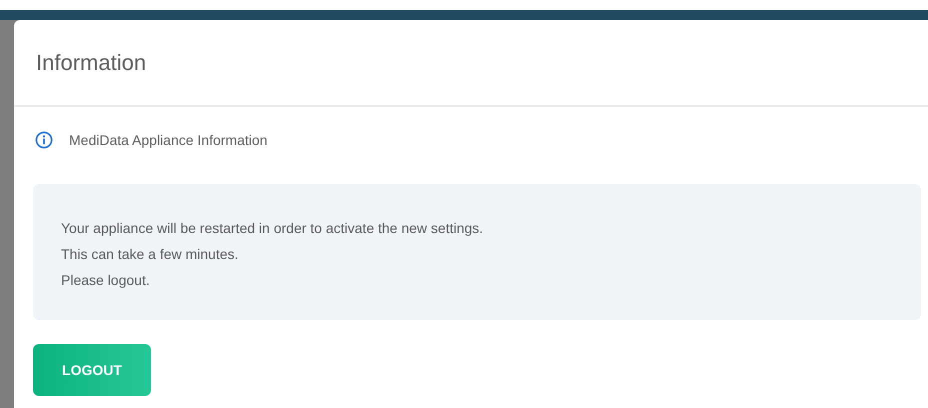 The height and width of the screenshot is (408, 928). I want to click on message-text: Your appliance will be restarted in order to activate the new settings., so click(272, 228).